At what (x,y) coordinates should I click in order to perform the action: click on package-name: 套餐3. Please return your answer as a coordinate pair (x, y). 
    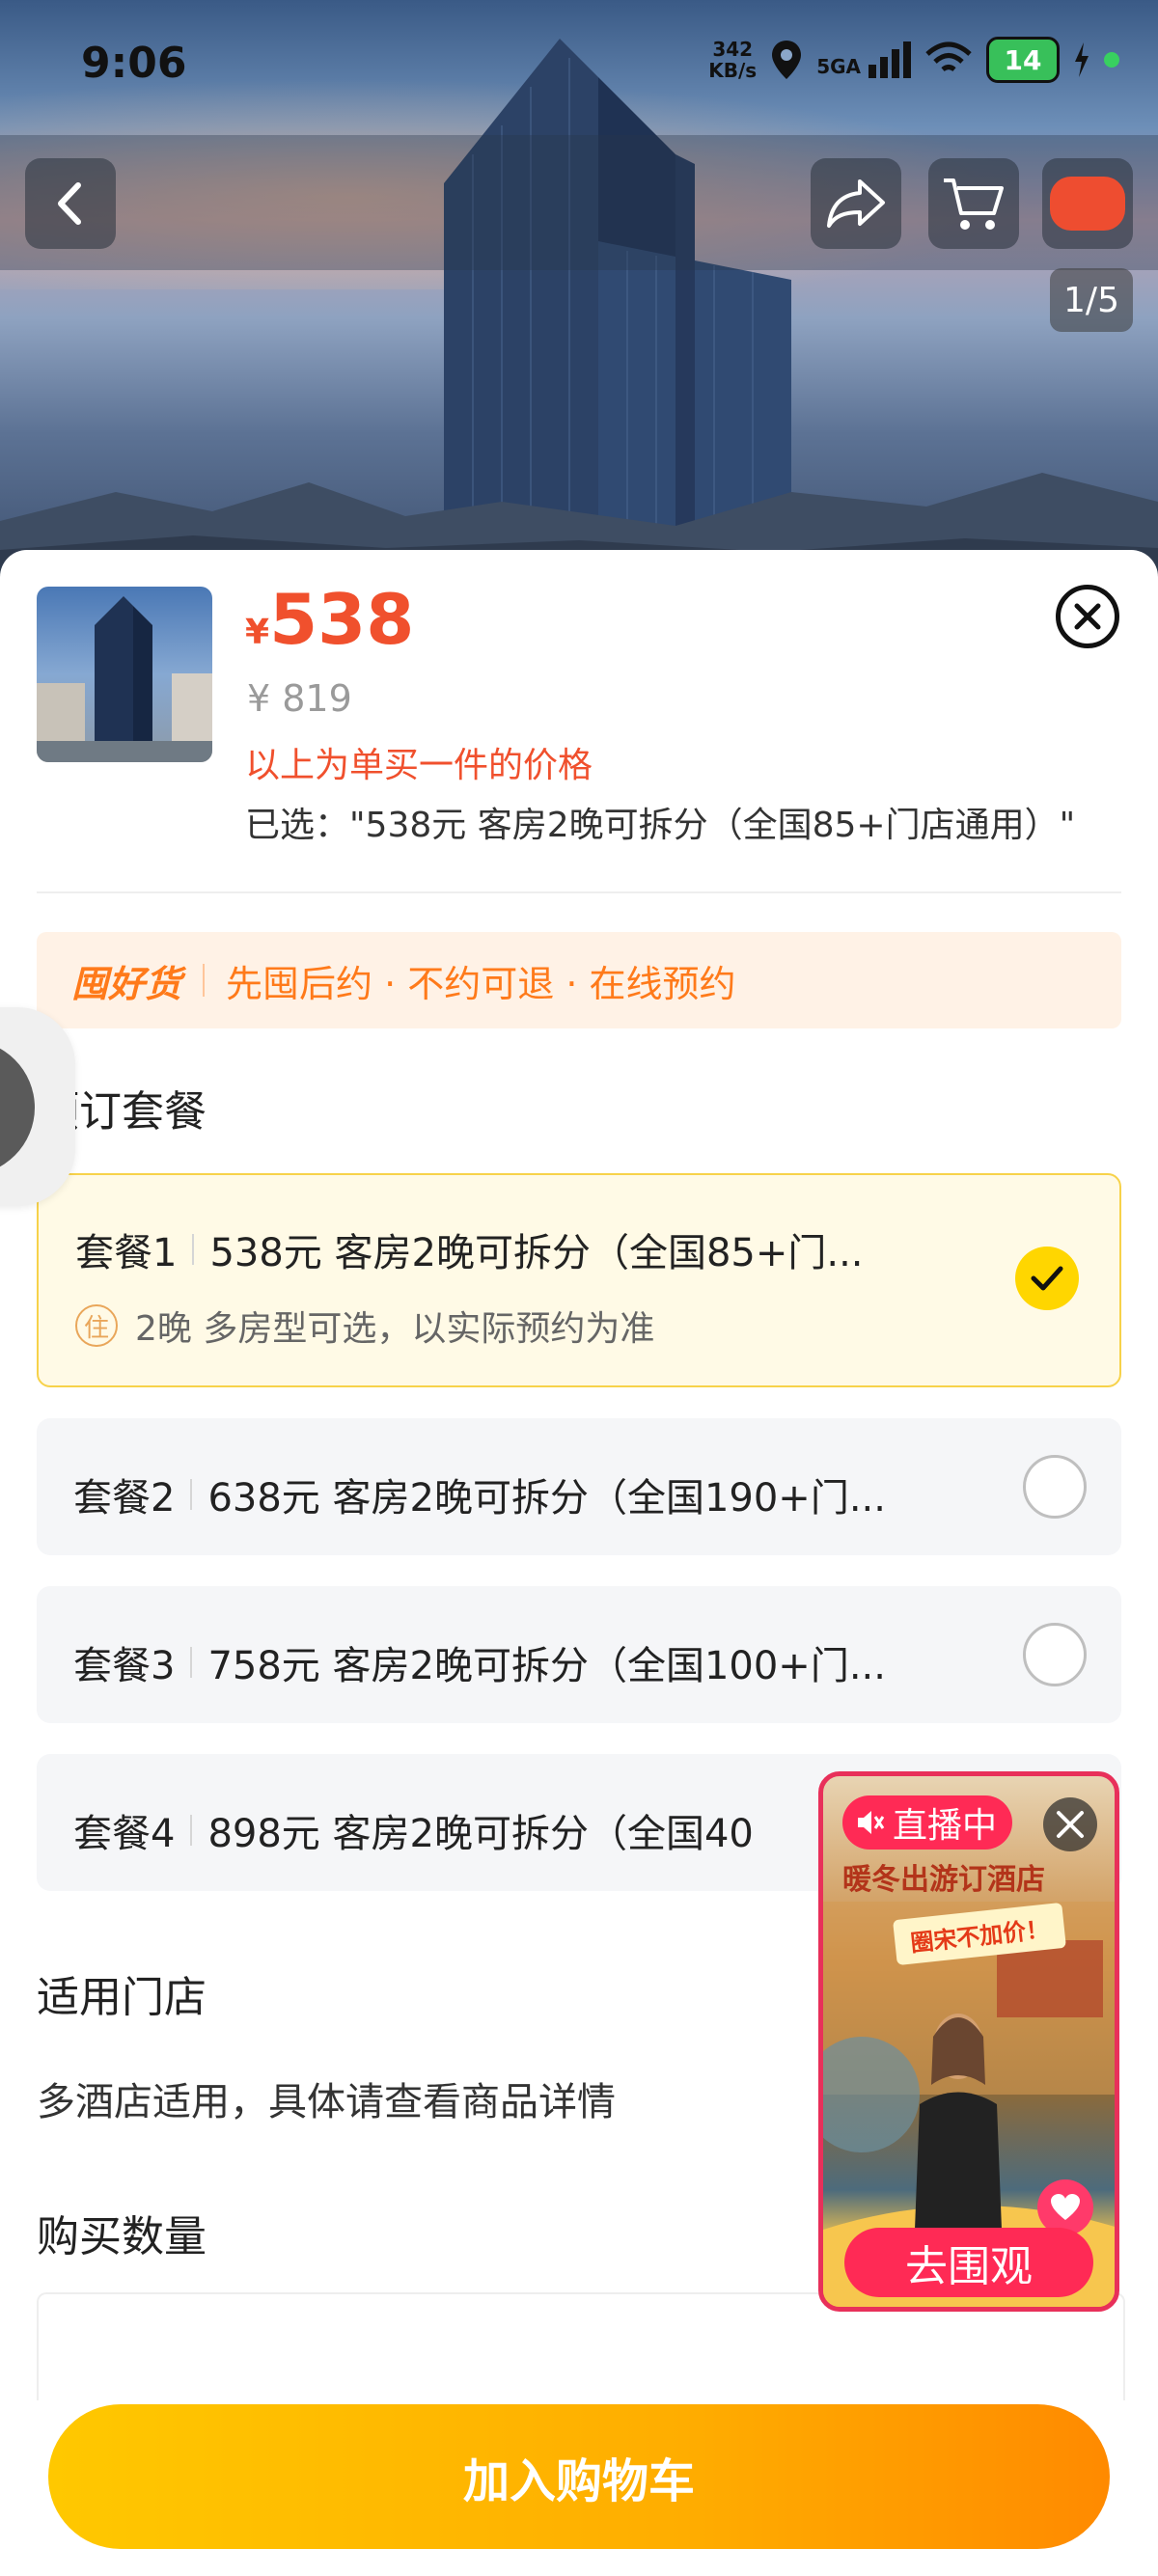
    Looking at the image, I should click on (124, 1666).